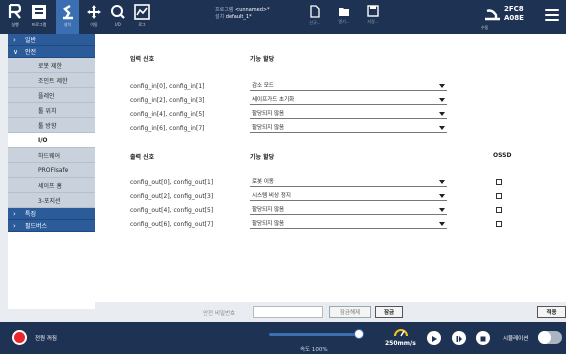 The width and height of the screenshot is (566, 354). I want to click on output-function-value-0: 로봇 이동, so click(263, 182).